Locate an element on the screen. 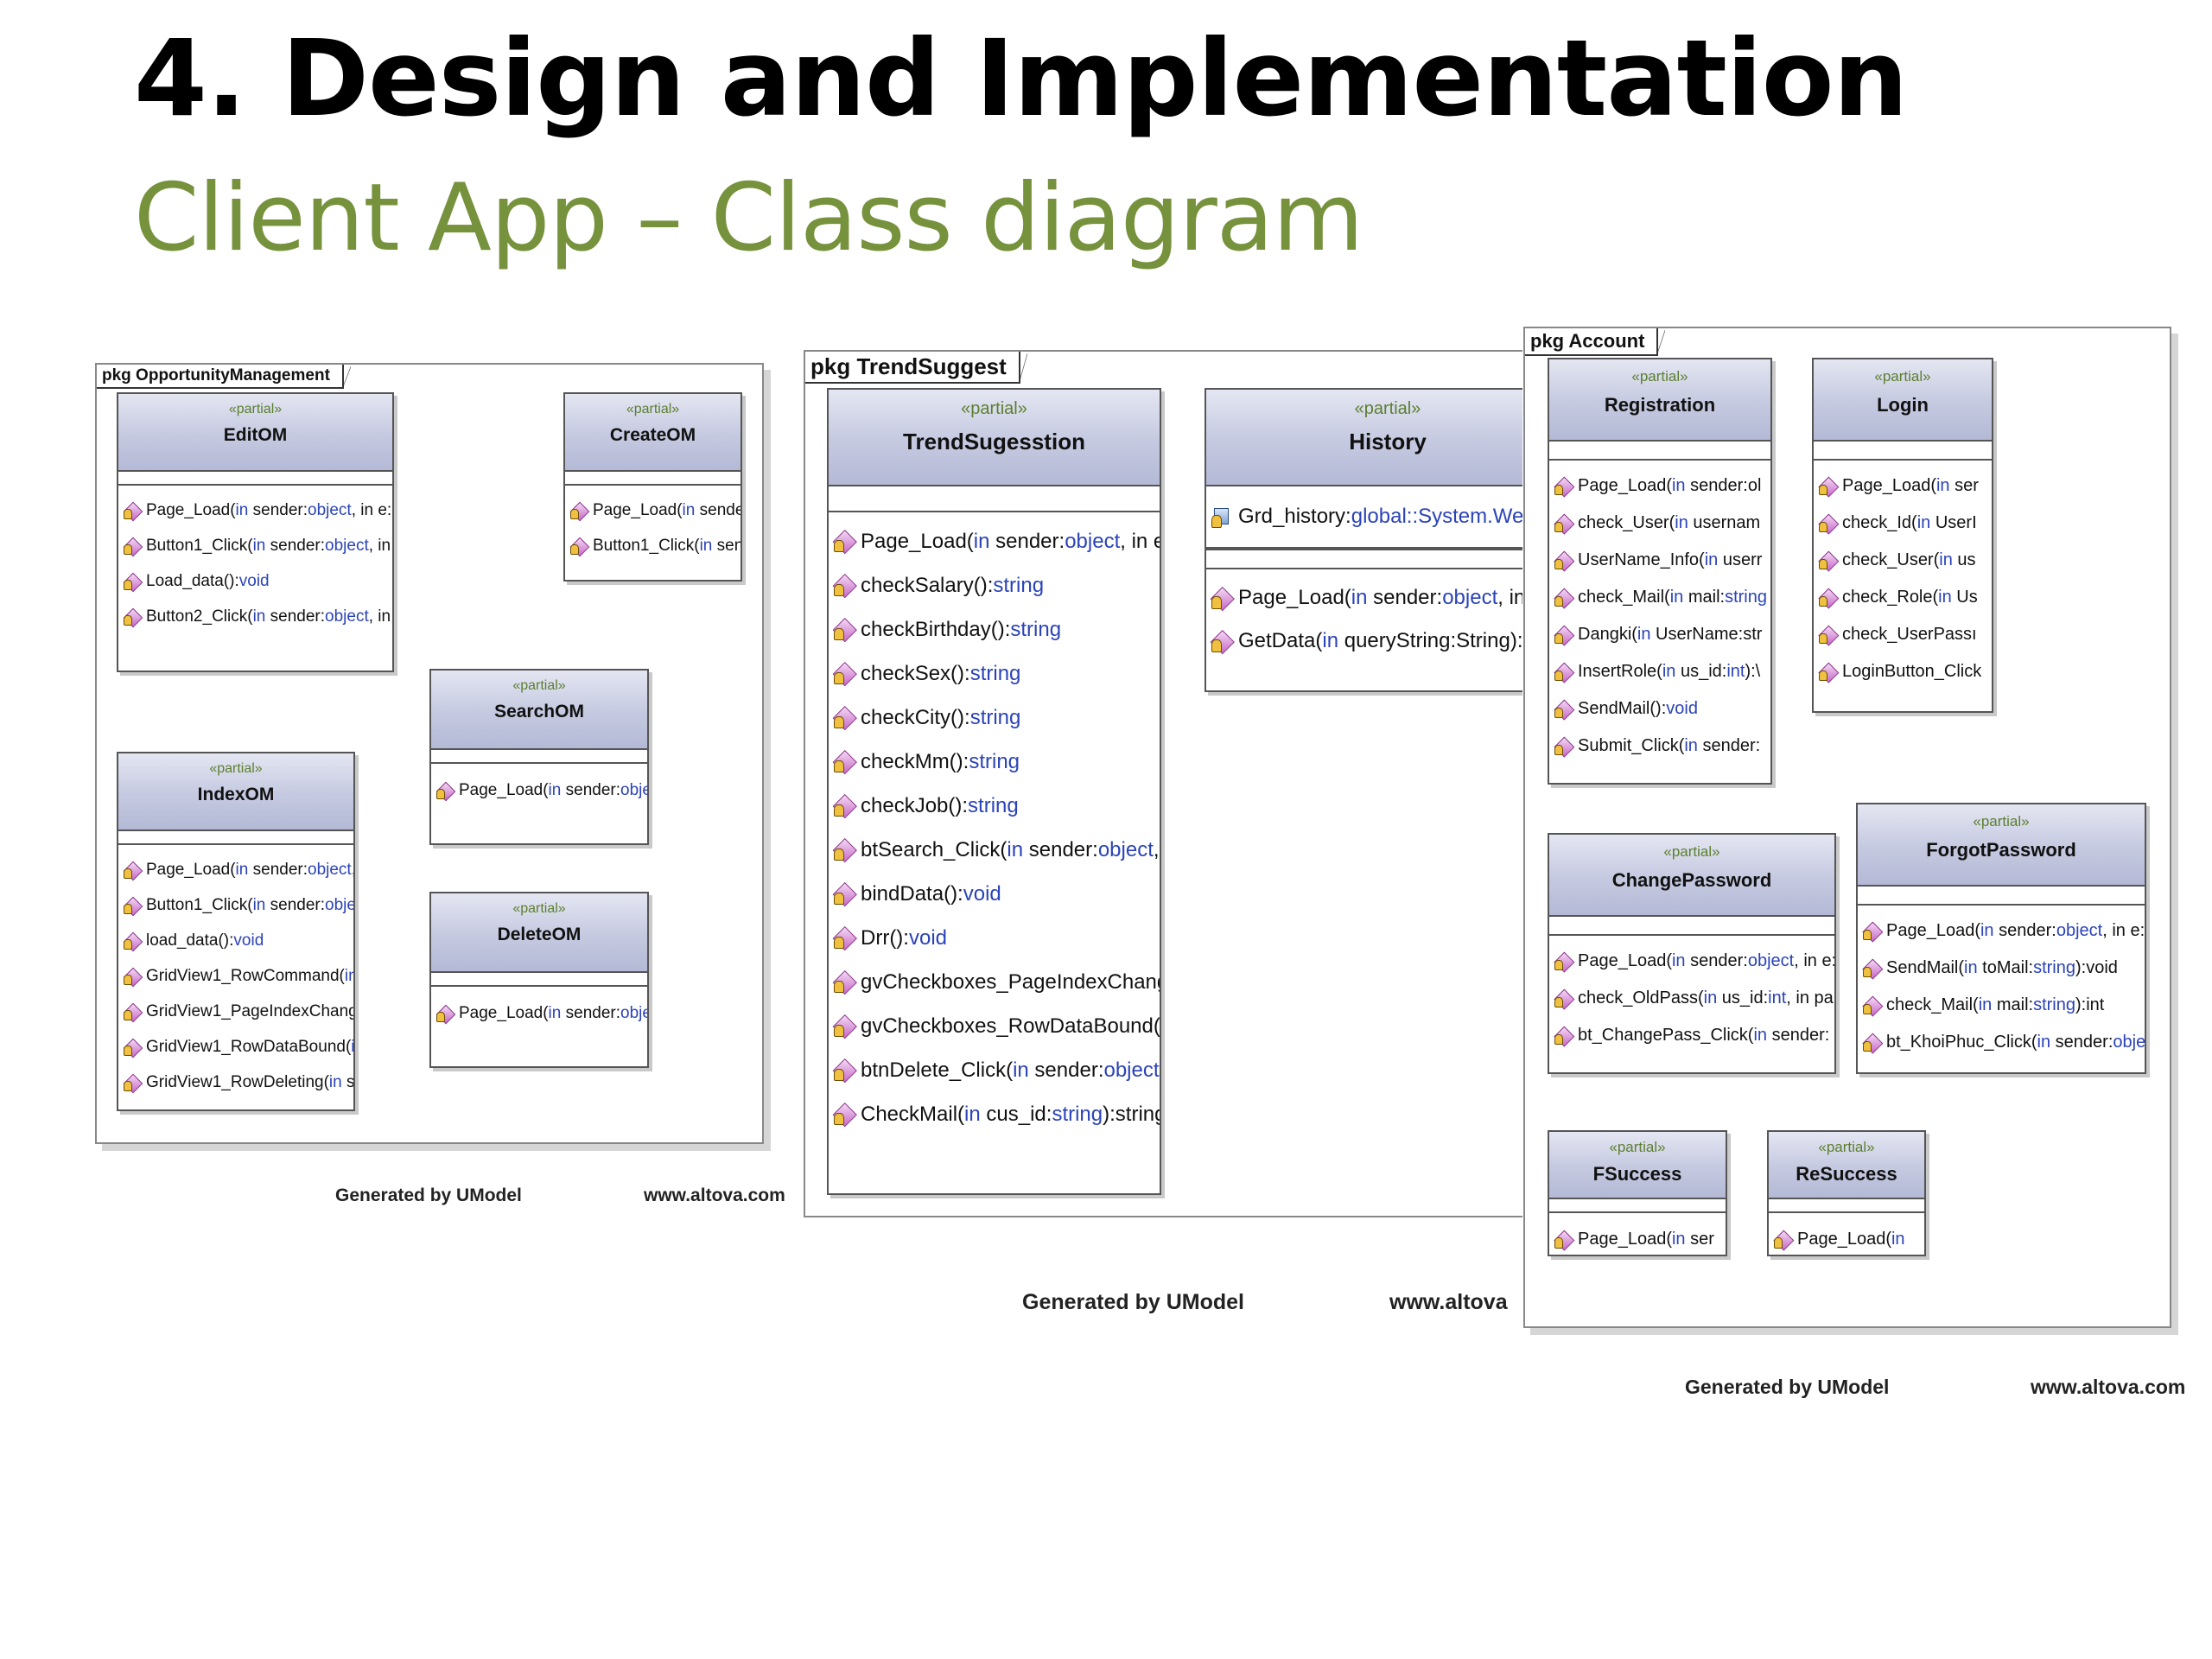 Image resolution: width=2212 pixels, height=1659 pixels. operation-row: GridView1_RowDeleting(in se is located at coordinates (235, 1082).